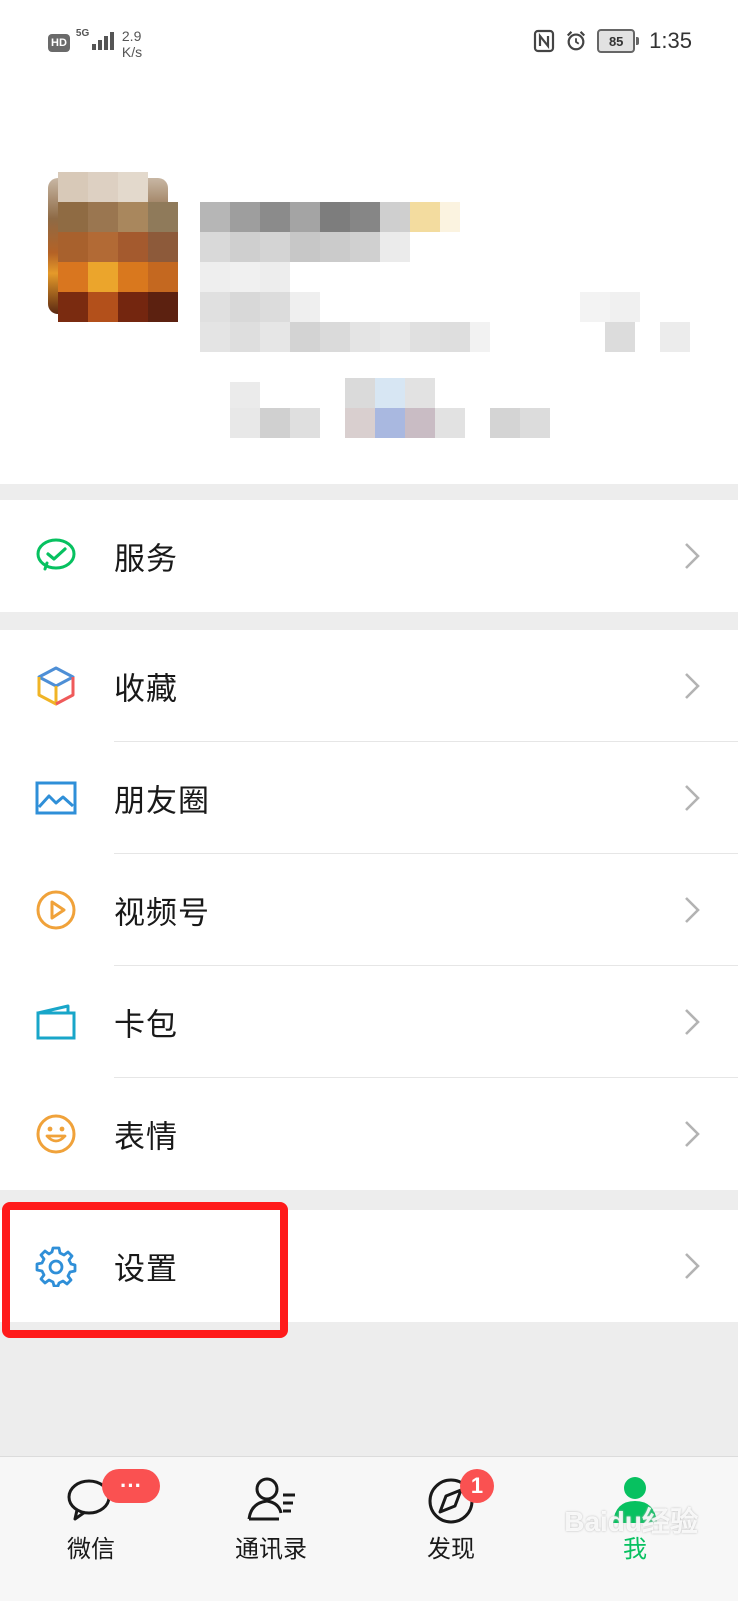  I want to click on signal-icon: 5G, so click(94, 41).